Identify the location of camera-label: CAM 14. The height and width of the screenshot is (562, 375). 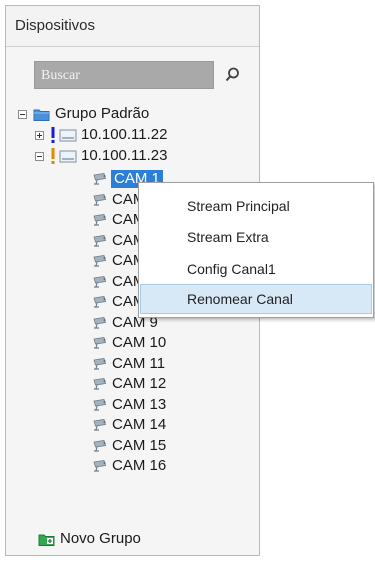
(139, 424).